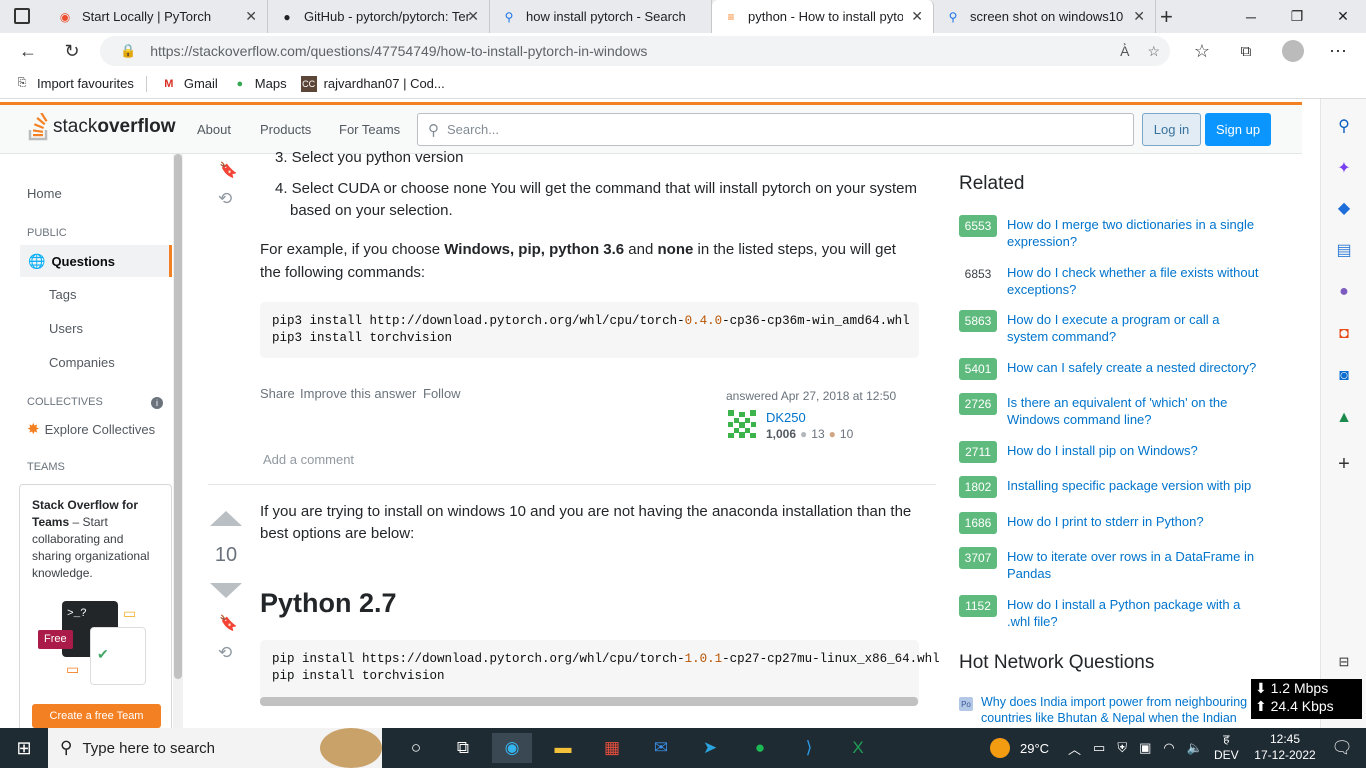 This screenshot has width=1366, height=768. What do you see at coordinates (1344, 292) in the screenshot?
I see `games-icon: ●` at bounding box center [1344, 292].